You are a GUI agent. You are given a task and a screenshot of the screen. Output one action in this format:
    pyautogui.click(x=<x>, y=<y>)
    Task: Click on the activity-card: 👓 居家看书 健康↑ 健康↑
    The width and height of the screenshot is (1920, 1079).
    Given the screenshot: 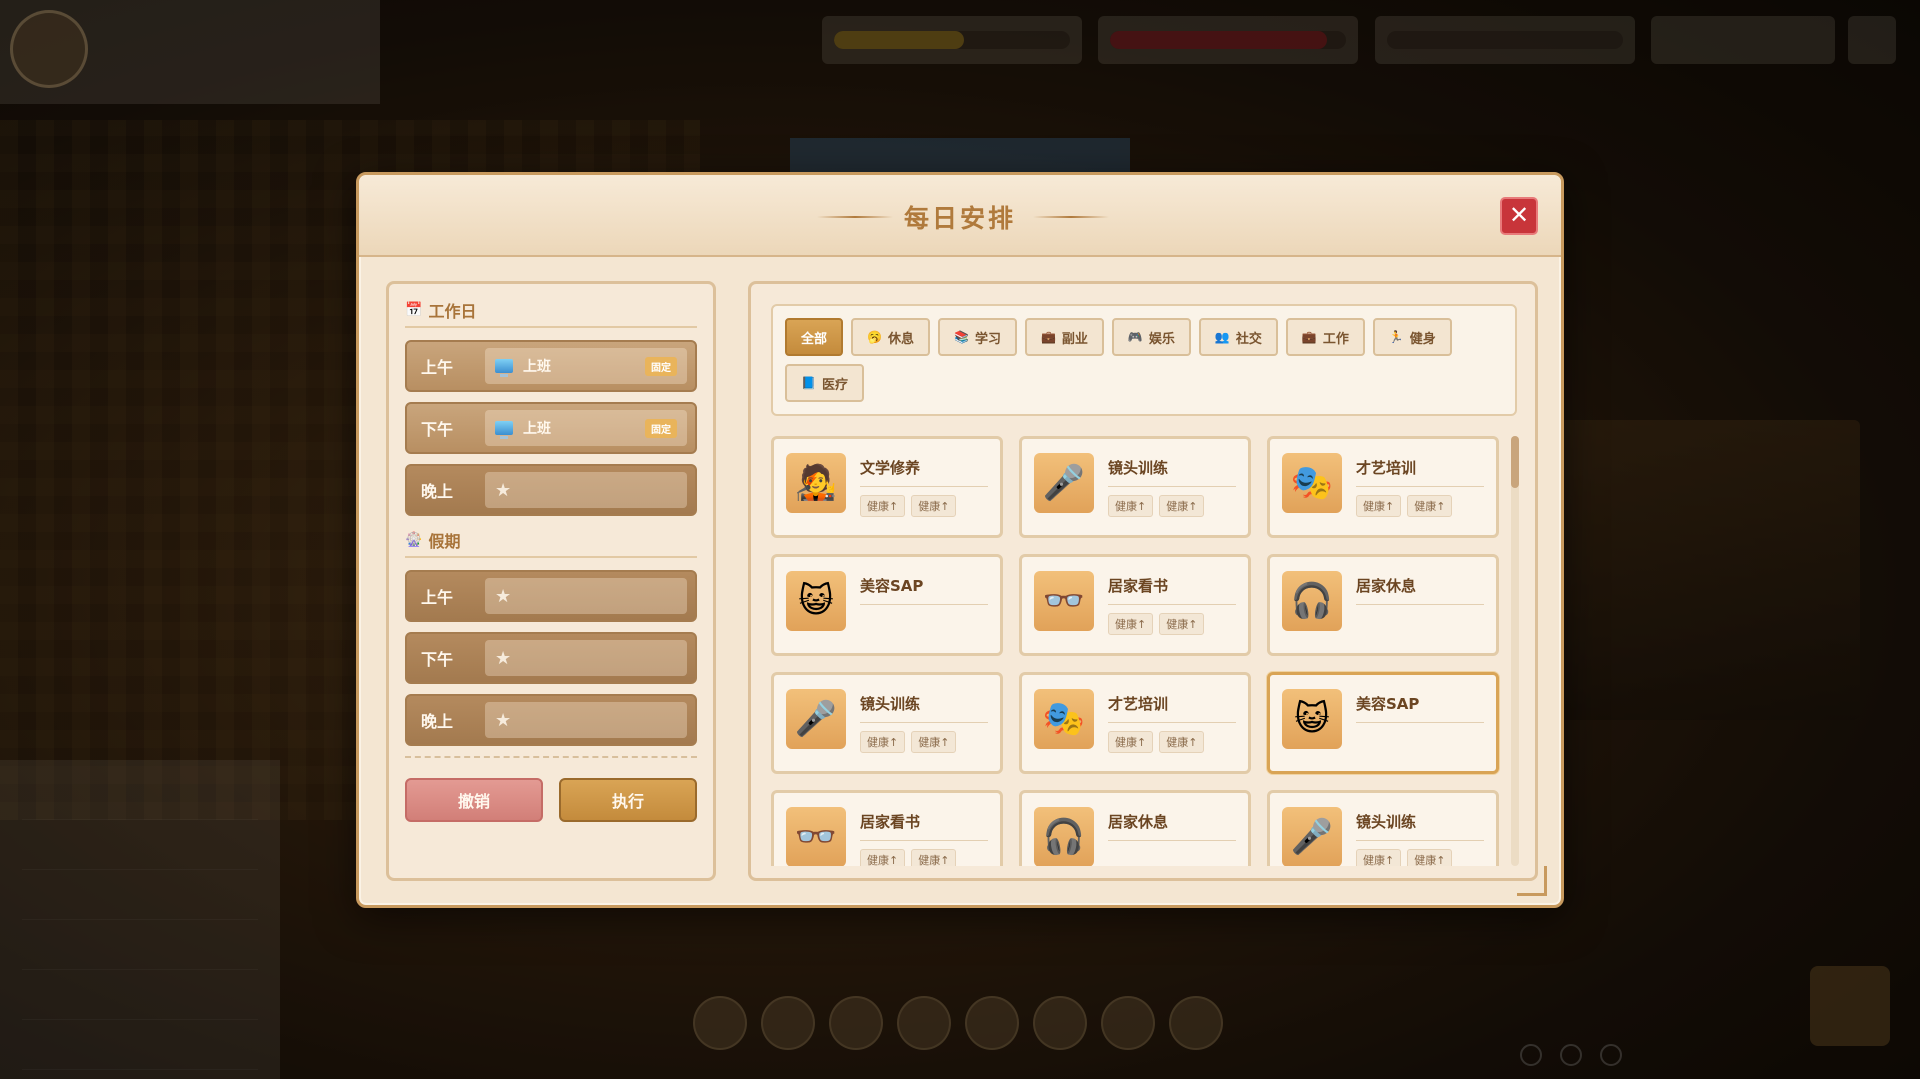 What is the action you would take?
    pyautogui.click(x=1135, y=605)
    